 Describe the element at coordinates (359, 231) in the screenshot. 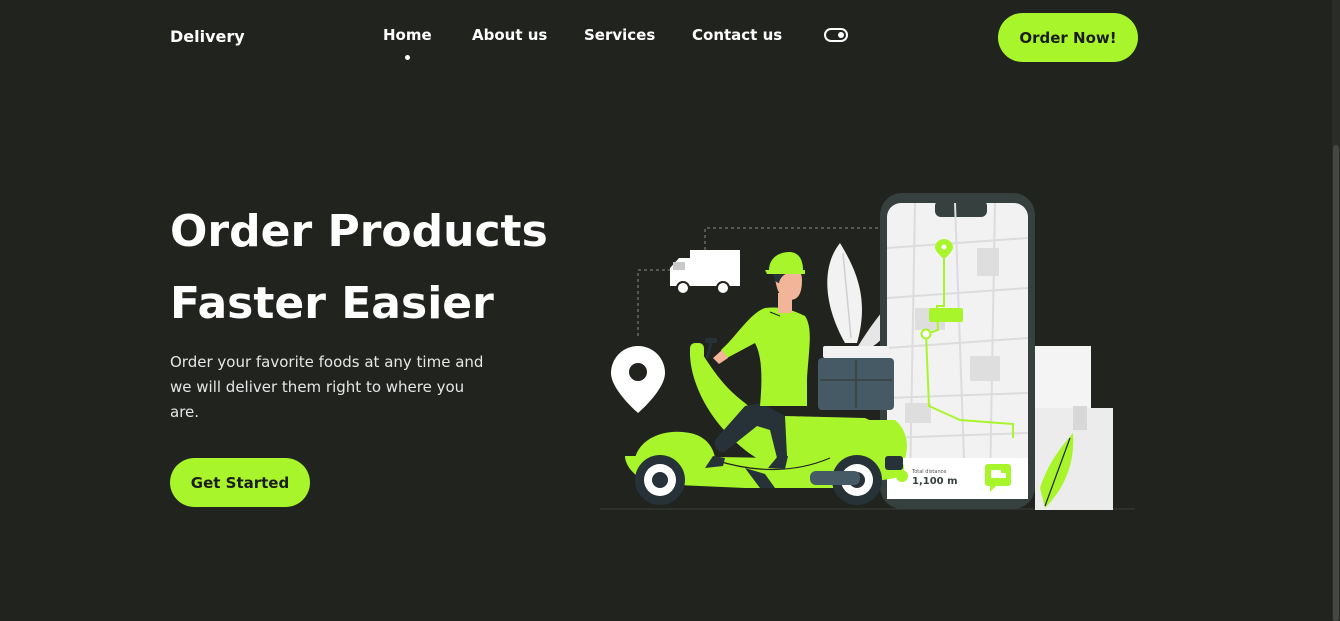

I see `hero-title-line1: Order Products` at that location.